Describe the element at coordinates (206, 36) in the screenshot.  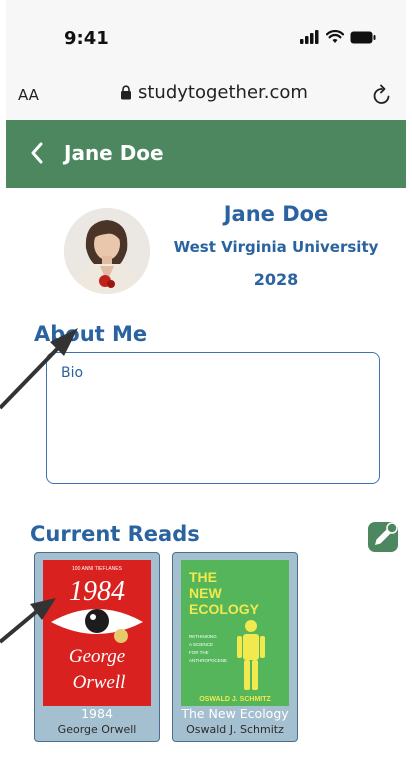
I see `status-bar: 9:41` at that location.